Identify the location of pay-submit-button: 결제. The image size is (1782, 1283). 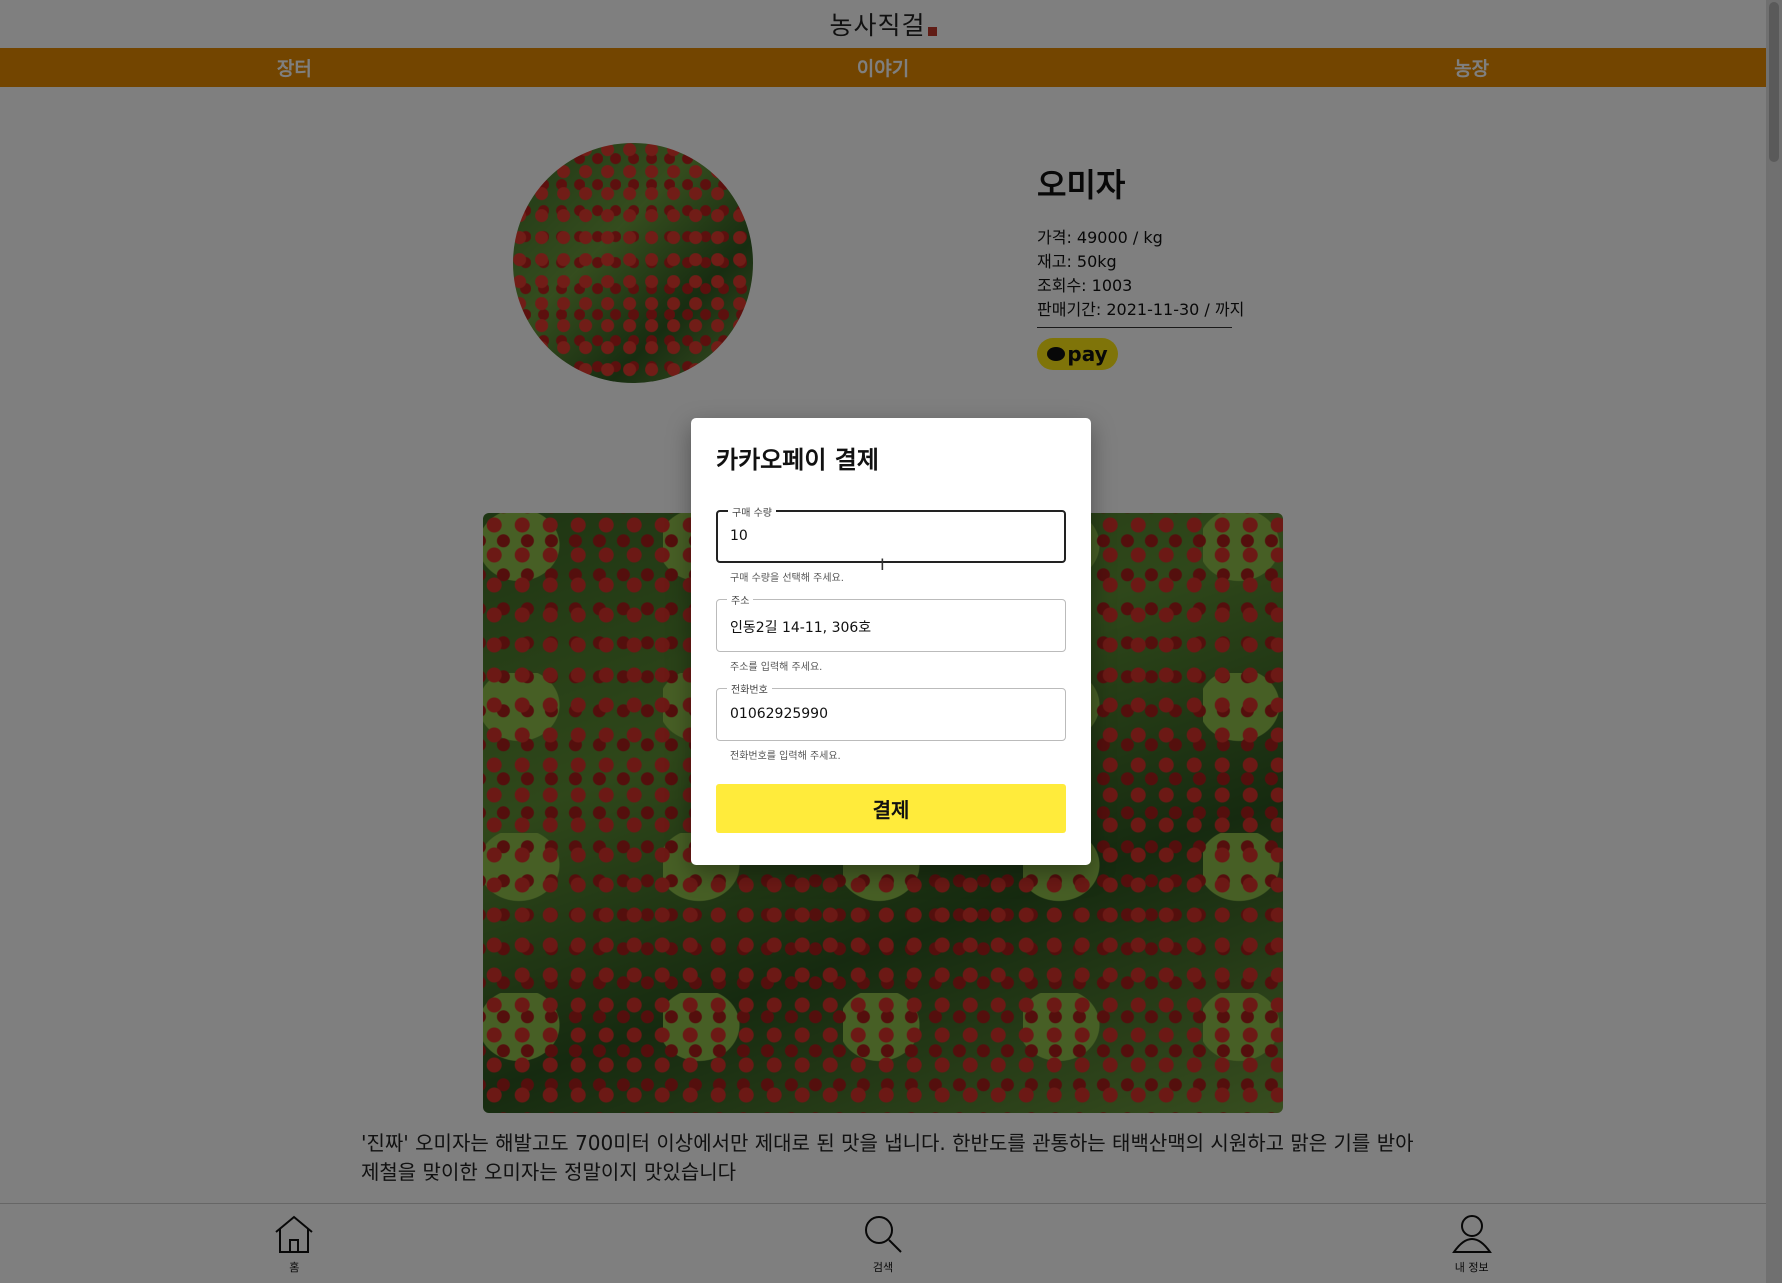
(891, 808).